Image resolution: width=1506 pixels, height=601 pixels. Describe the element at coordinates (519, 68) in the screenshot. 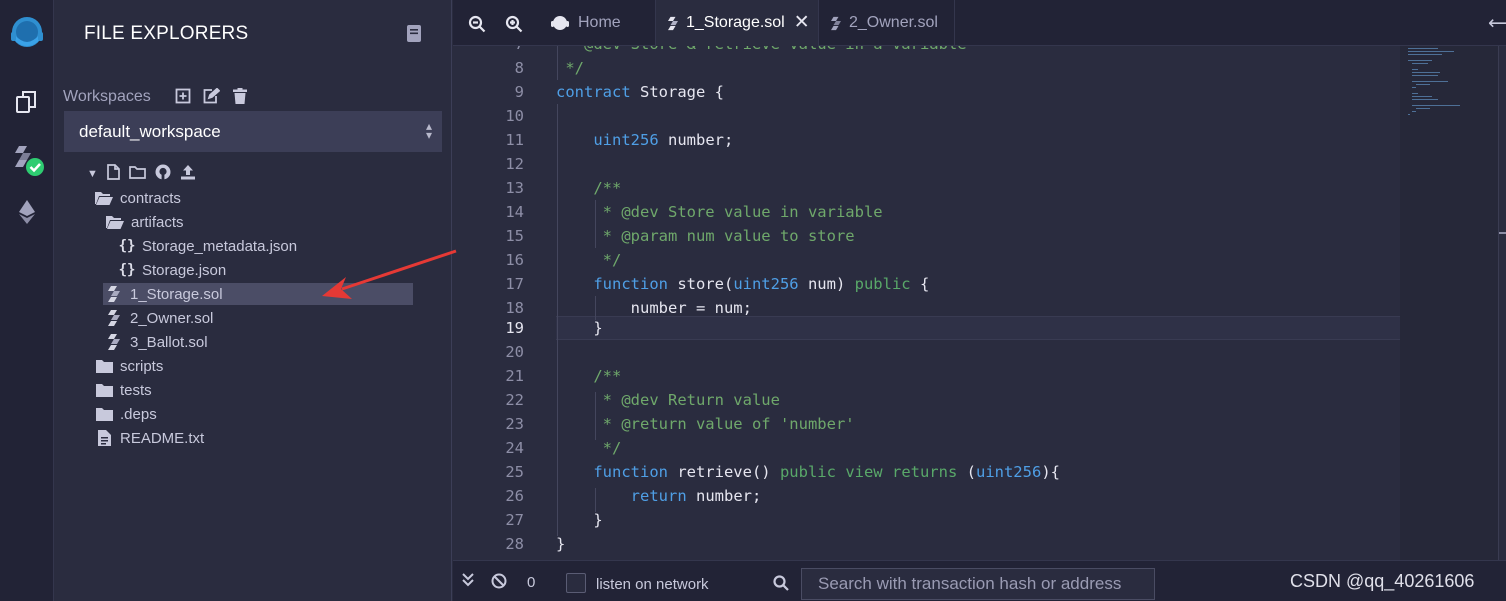

I see `line-number: 8` at that location.